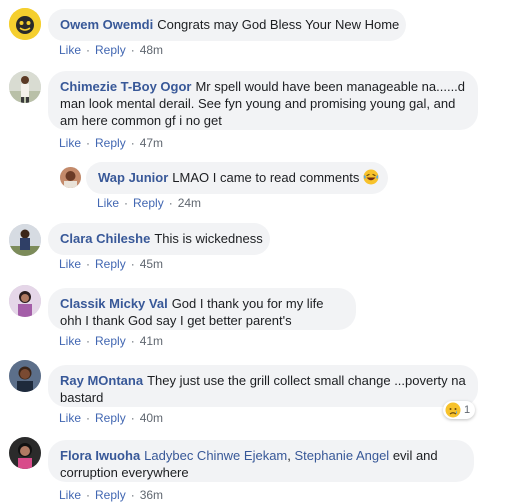  I want to click on comment-bubble: Wap Junior LMAO I came to read comments, so click(237, 178).